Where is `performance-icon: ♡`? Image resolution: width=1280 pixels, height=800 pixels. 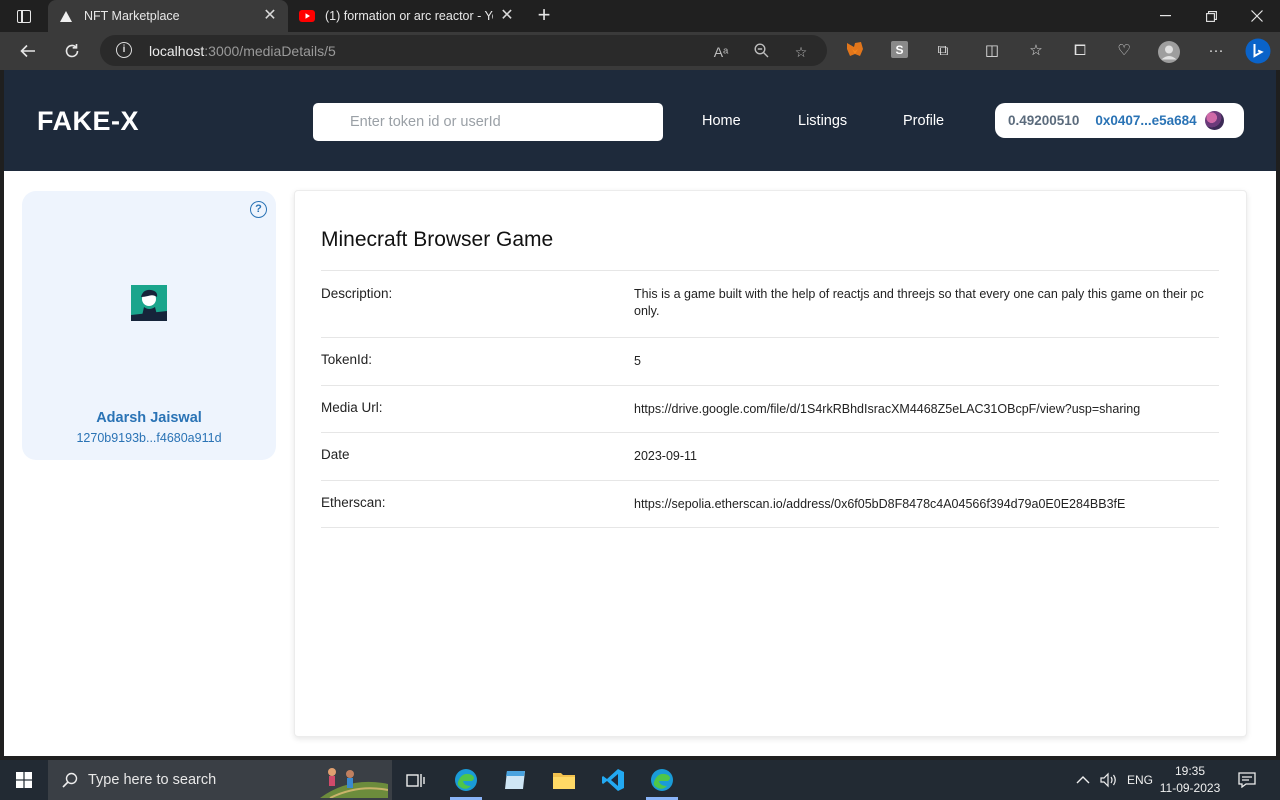 performance-icon: ♡ is located at coordinates (1124, 51).